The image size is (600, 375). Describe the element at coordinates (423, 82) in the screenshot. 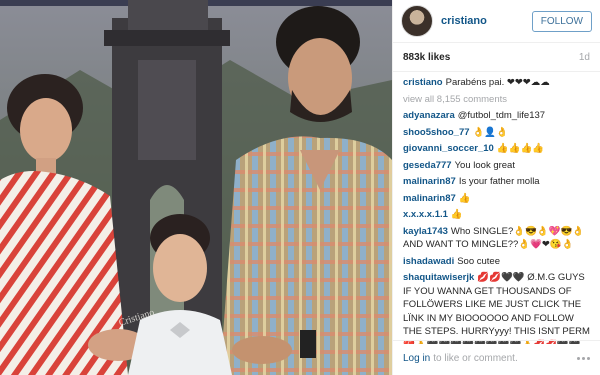

I see `caption-user: cristiano` at that location.